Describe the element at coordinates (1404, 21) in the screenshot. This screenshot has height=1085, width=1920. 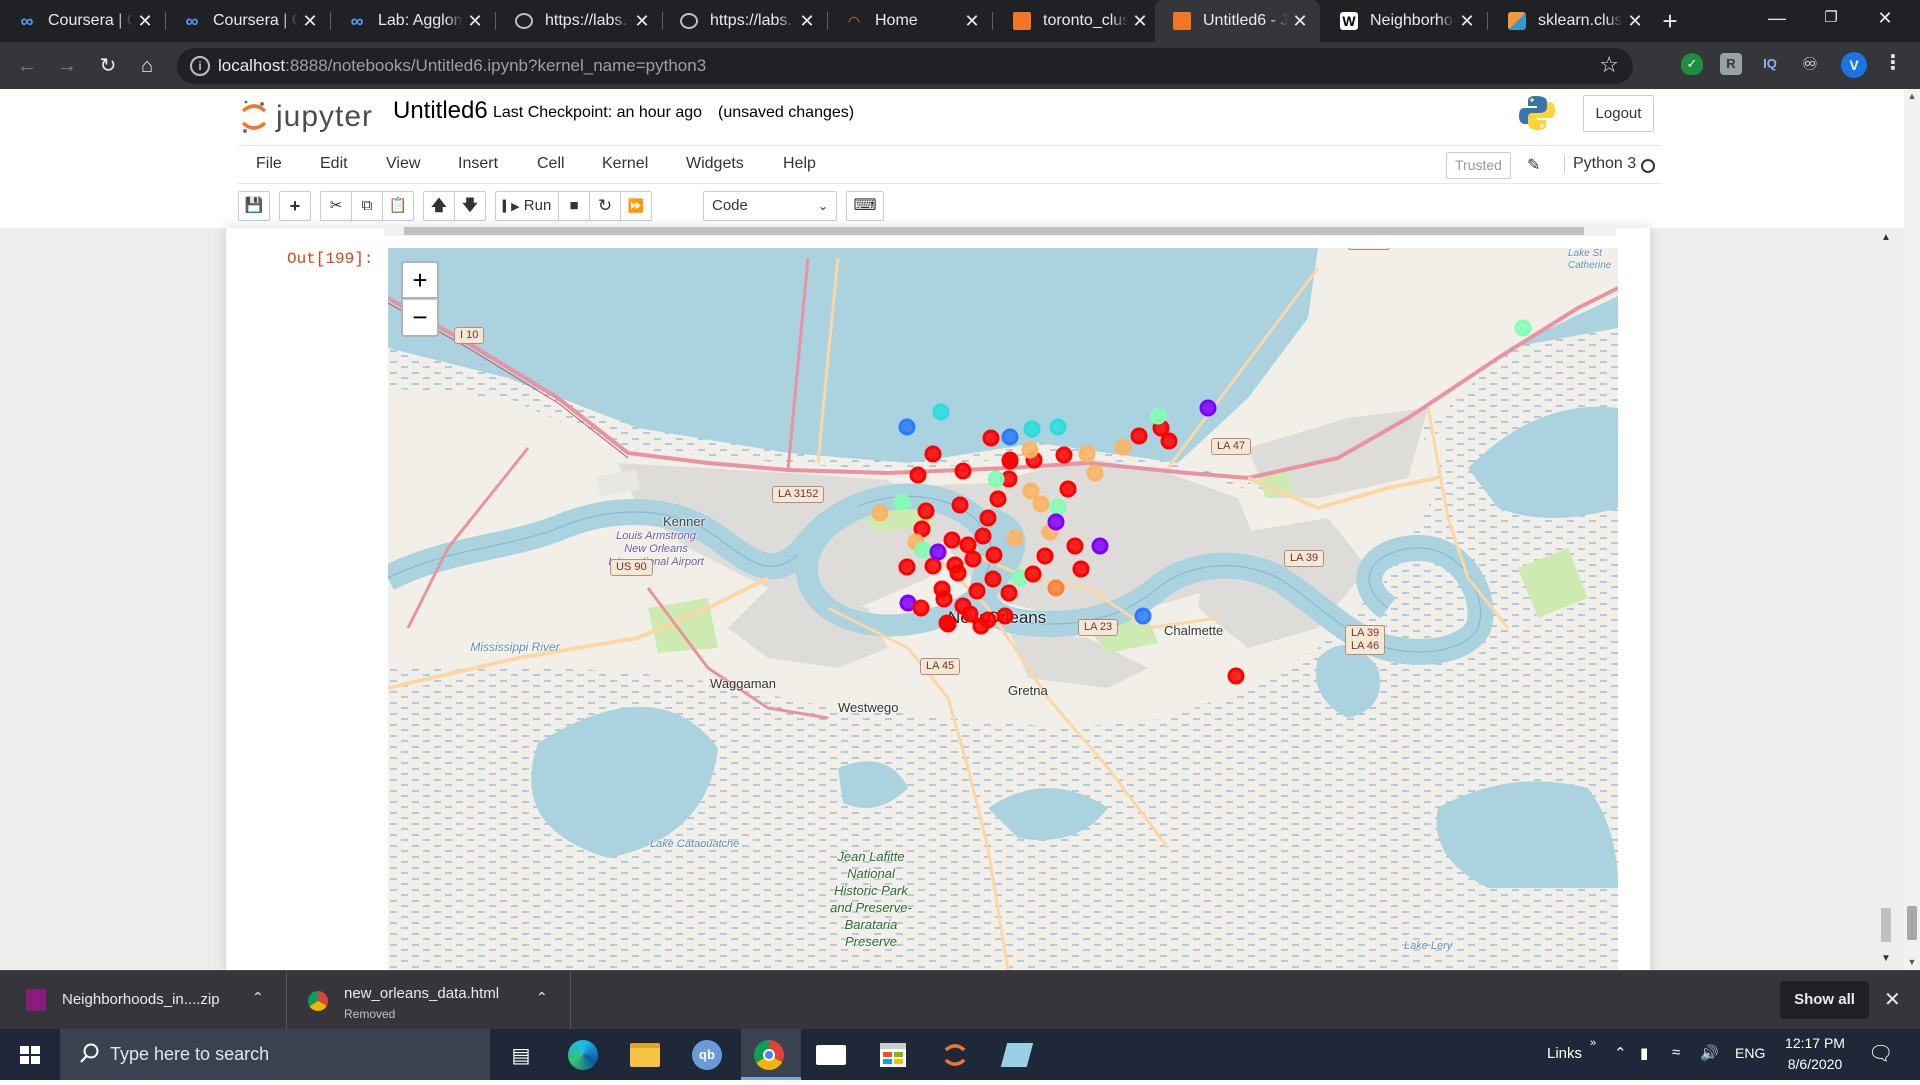
I see `browser-tab: W Neighborho ✕` at that location.